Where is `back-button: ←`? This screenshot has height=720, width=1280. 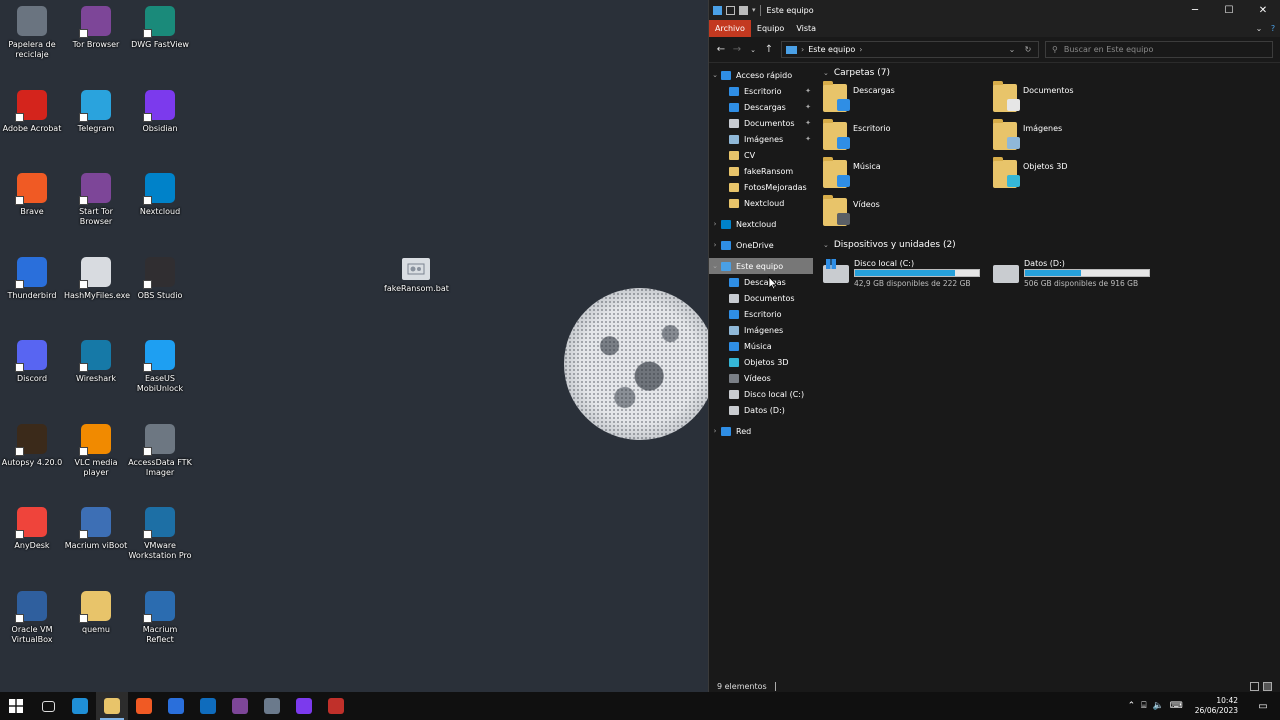
back-button: ← is located at coordinates (721, 49).